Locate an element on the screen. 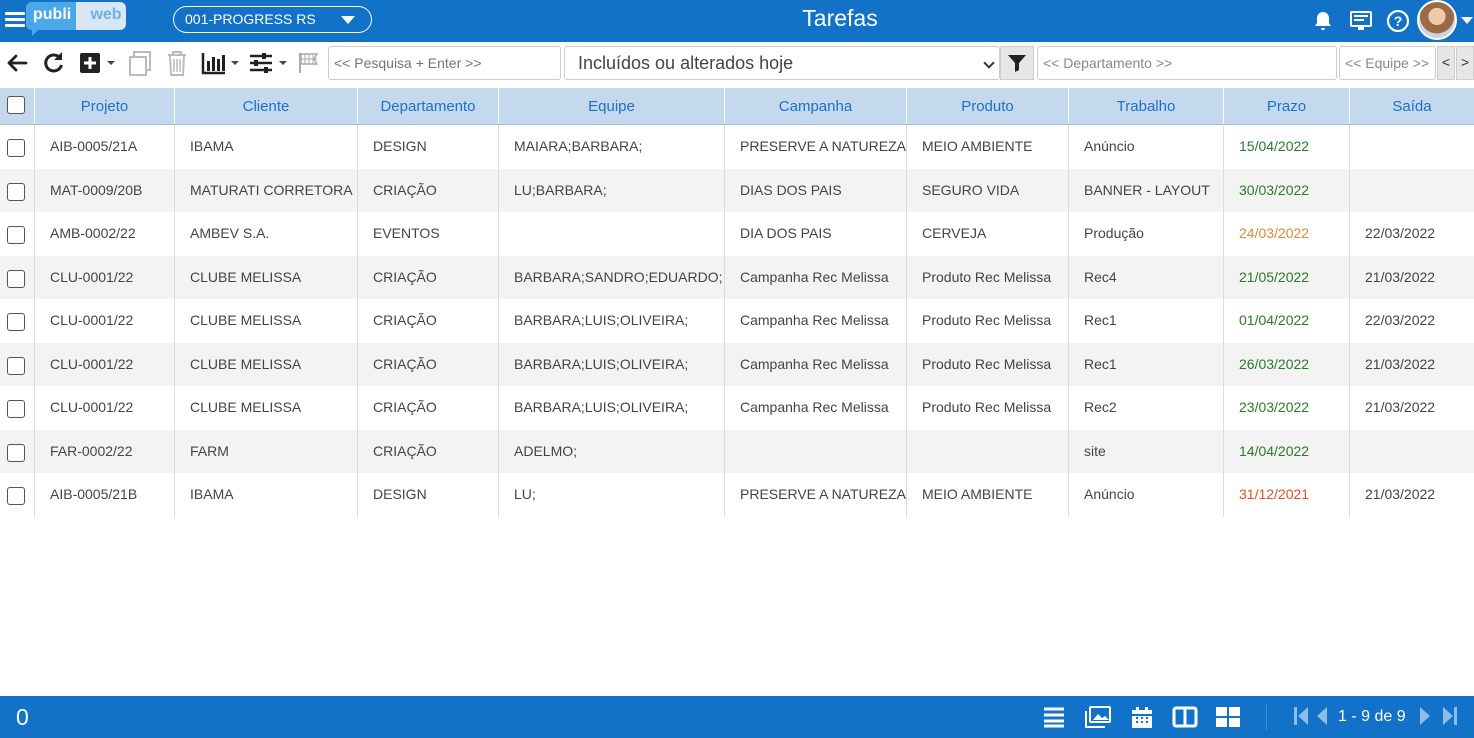 This screenshot has width=1474, height=738. column-header-projeto: Projeto is located at coordinates (105, 106).